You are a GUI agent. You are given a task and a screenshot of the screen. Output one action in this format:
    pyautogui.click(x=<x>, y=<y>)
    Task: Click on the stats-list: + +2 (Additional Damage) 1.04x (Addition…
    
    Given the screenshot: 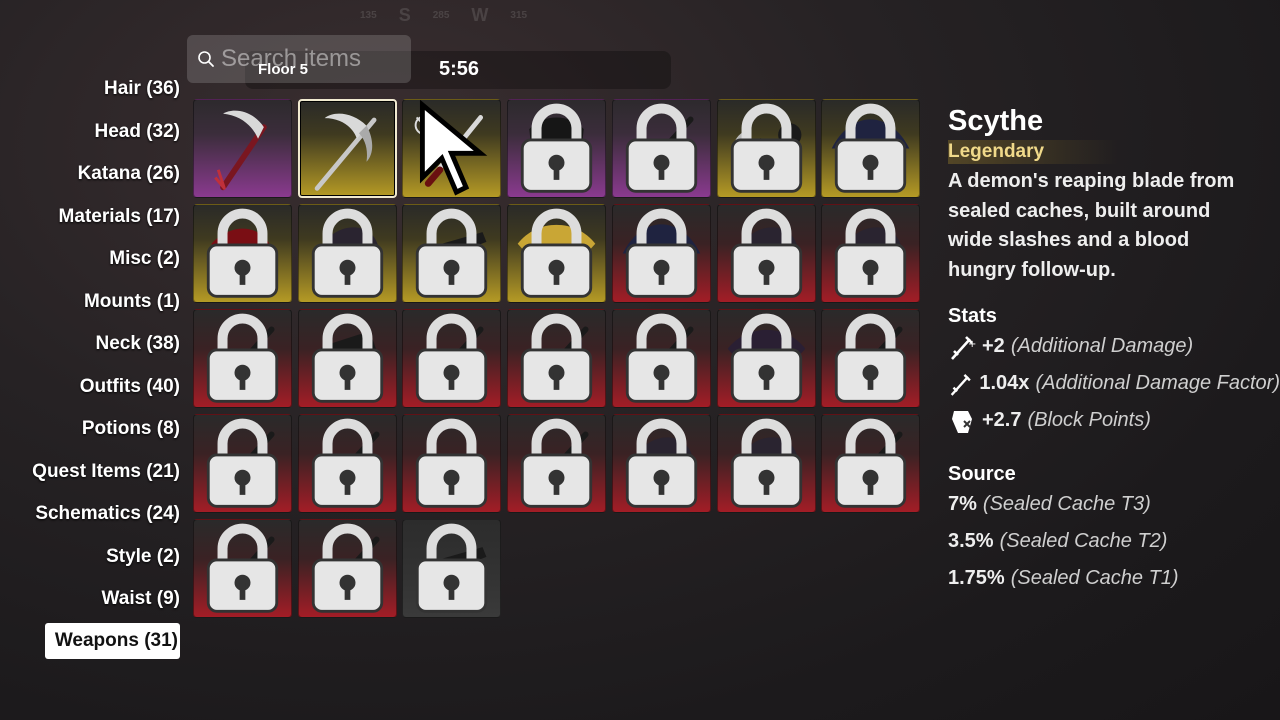 What is the action you would take?
    pyautogui.click(x=1114, y=383)
    